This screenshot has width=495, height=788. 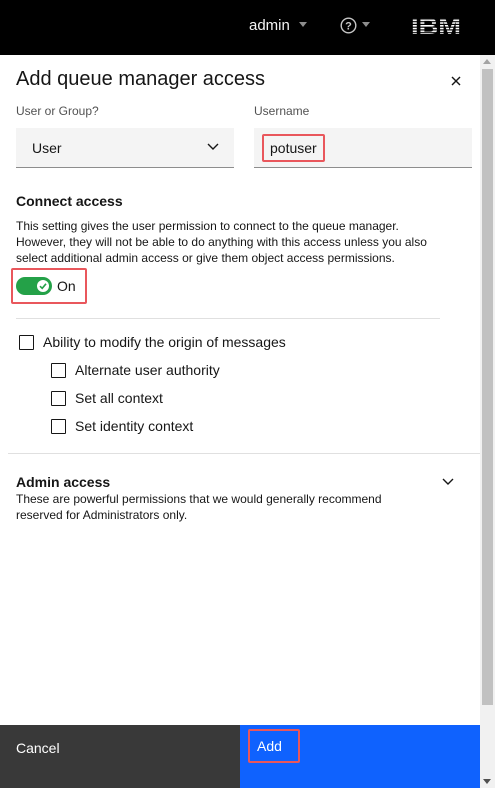 I want to click on checkmark-icon, so click(x=43, y=286).